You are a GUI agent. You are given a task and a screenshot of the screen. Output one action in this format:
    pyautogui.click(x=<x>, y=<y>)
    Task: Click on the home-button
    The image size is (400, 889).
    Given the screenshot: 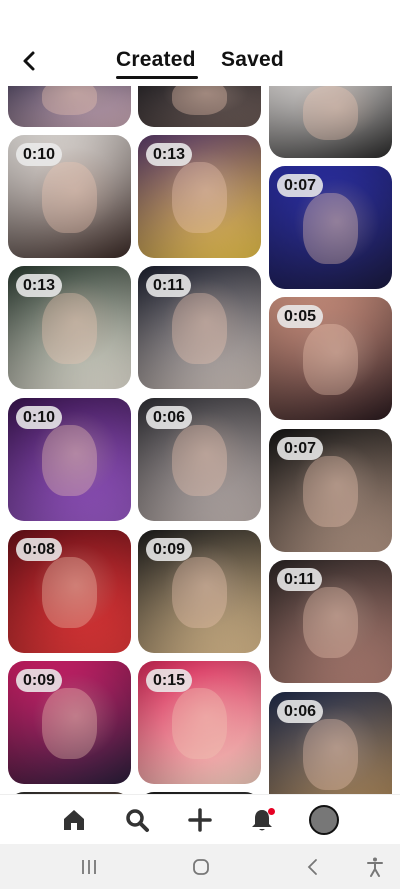 What is the action you would take?
    pyautogui.click(x=74, y=820)
    